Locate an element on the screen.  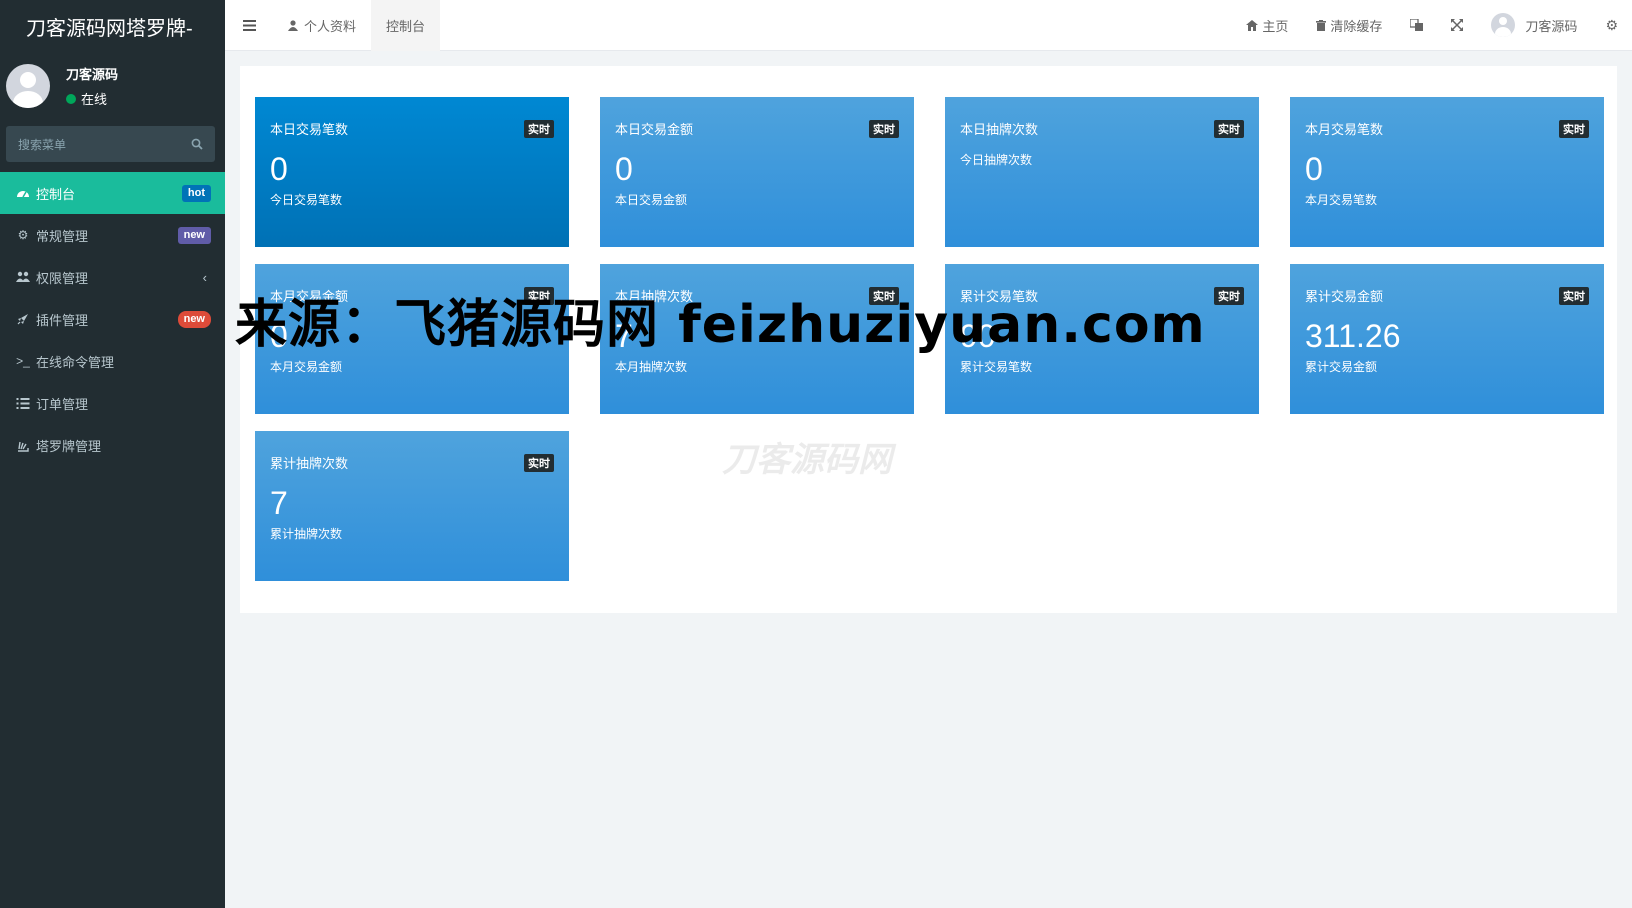
stat-card: 本日交易金额 实时 0 本日交易金额 is located at coordinates (757, 172).